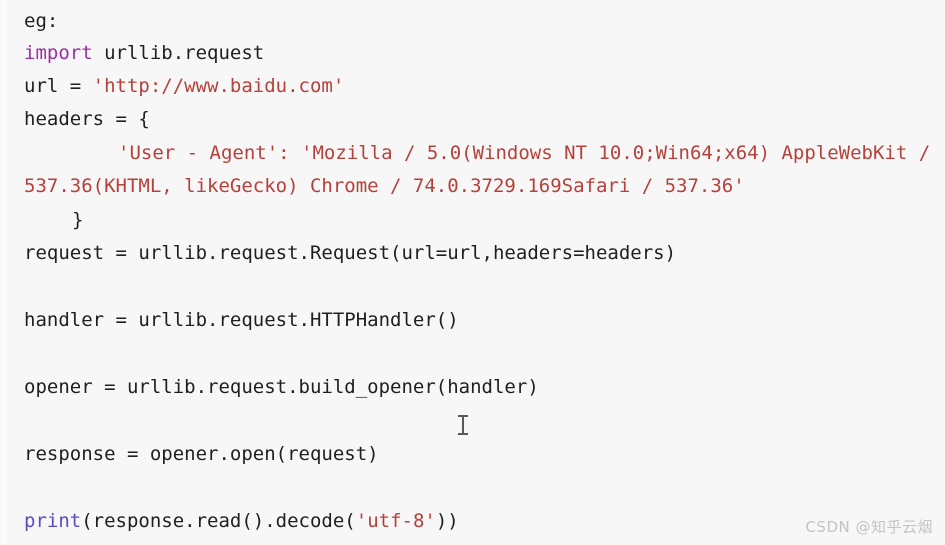  What do you see at coordinates (395, 521) in the screenshot?
I see `code-token-string: 'utf-8'` at bounding box center [395, 521].